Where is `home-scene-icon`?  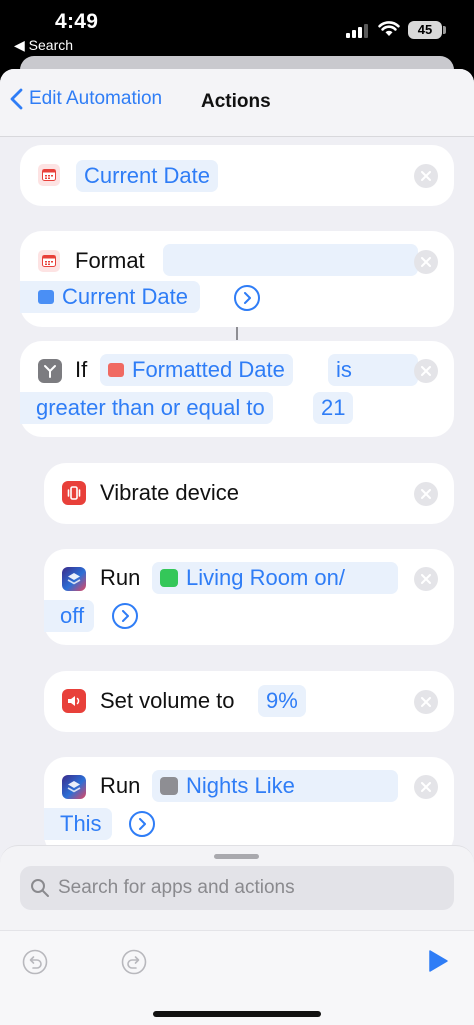
home-scene-icon is located at coordinates (169, 578).